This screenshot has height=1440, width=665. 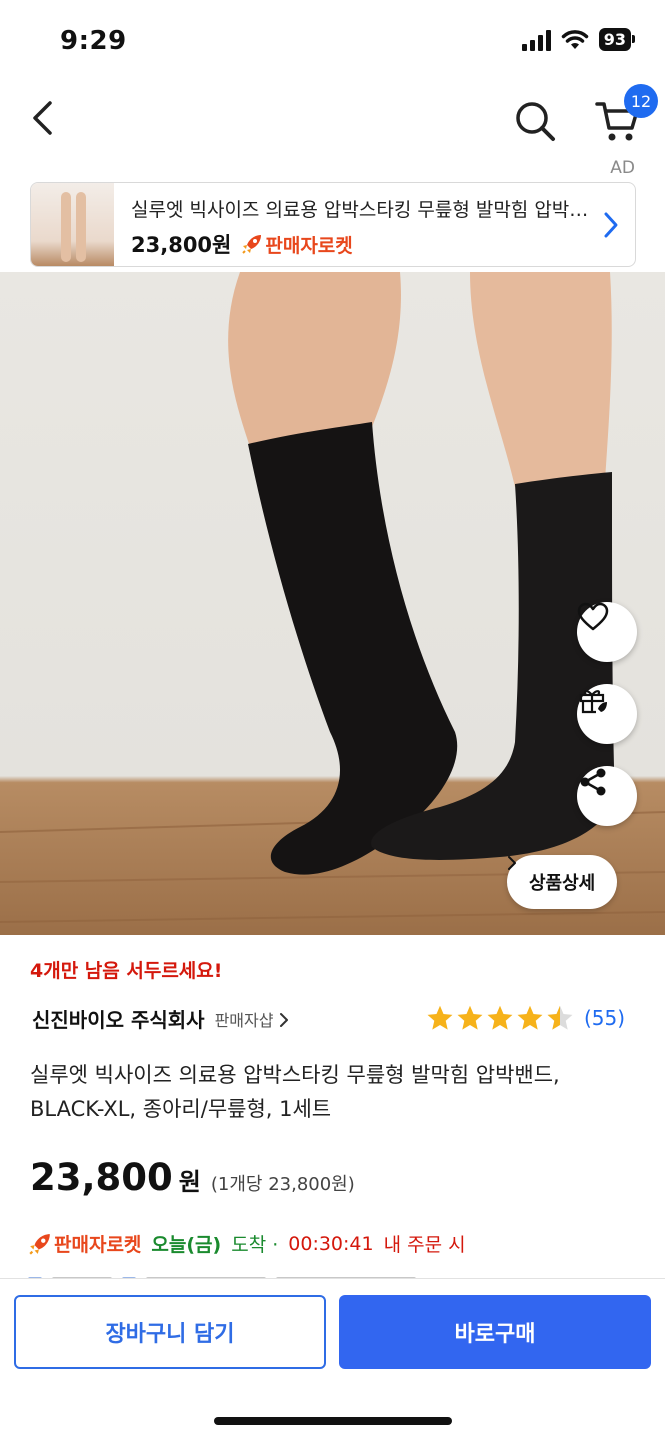 I want to click on ad-price: 23,800원, so click(x=181, y=245).